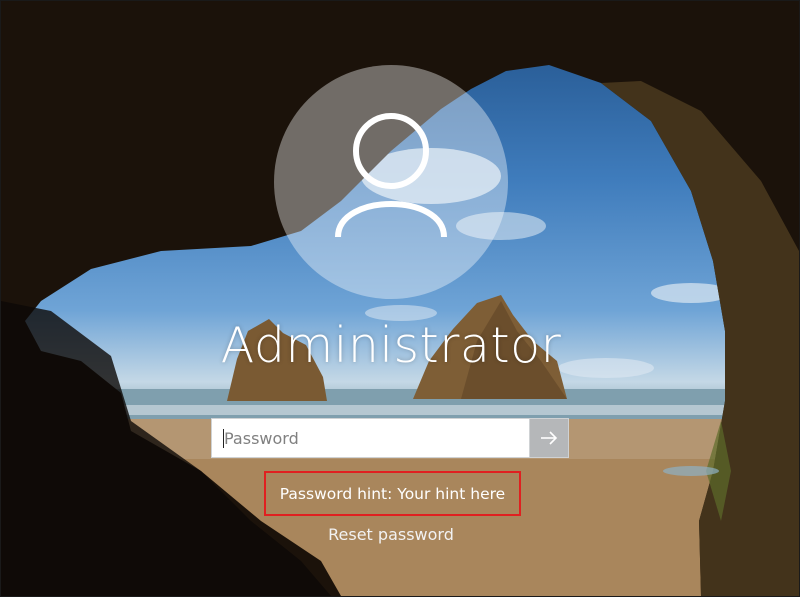  I want to click on password-hint-highlight: Password hint: Your hint here, so click(392, 493).